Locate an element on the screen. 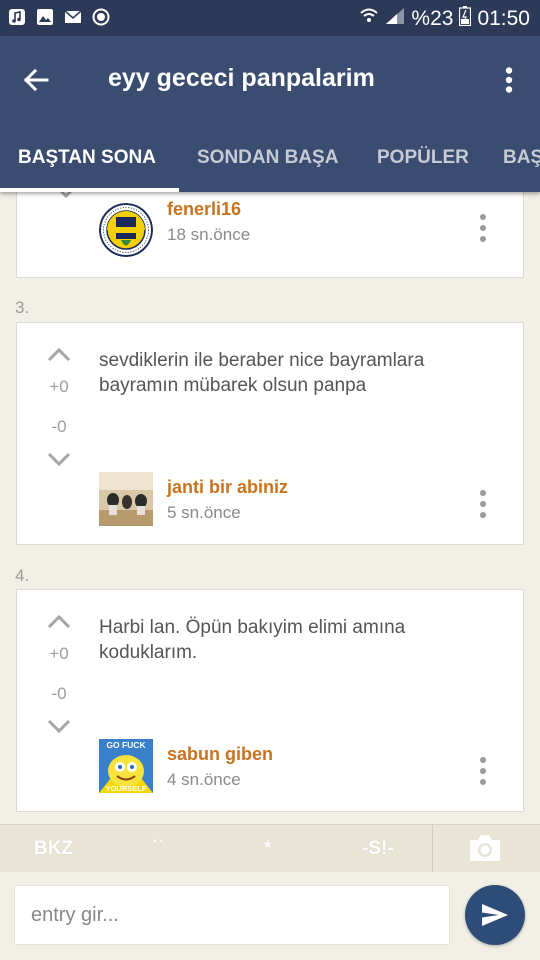 This screenshot has width=540, height=960. overflow-menu-button is located at coordinates (509, 80).